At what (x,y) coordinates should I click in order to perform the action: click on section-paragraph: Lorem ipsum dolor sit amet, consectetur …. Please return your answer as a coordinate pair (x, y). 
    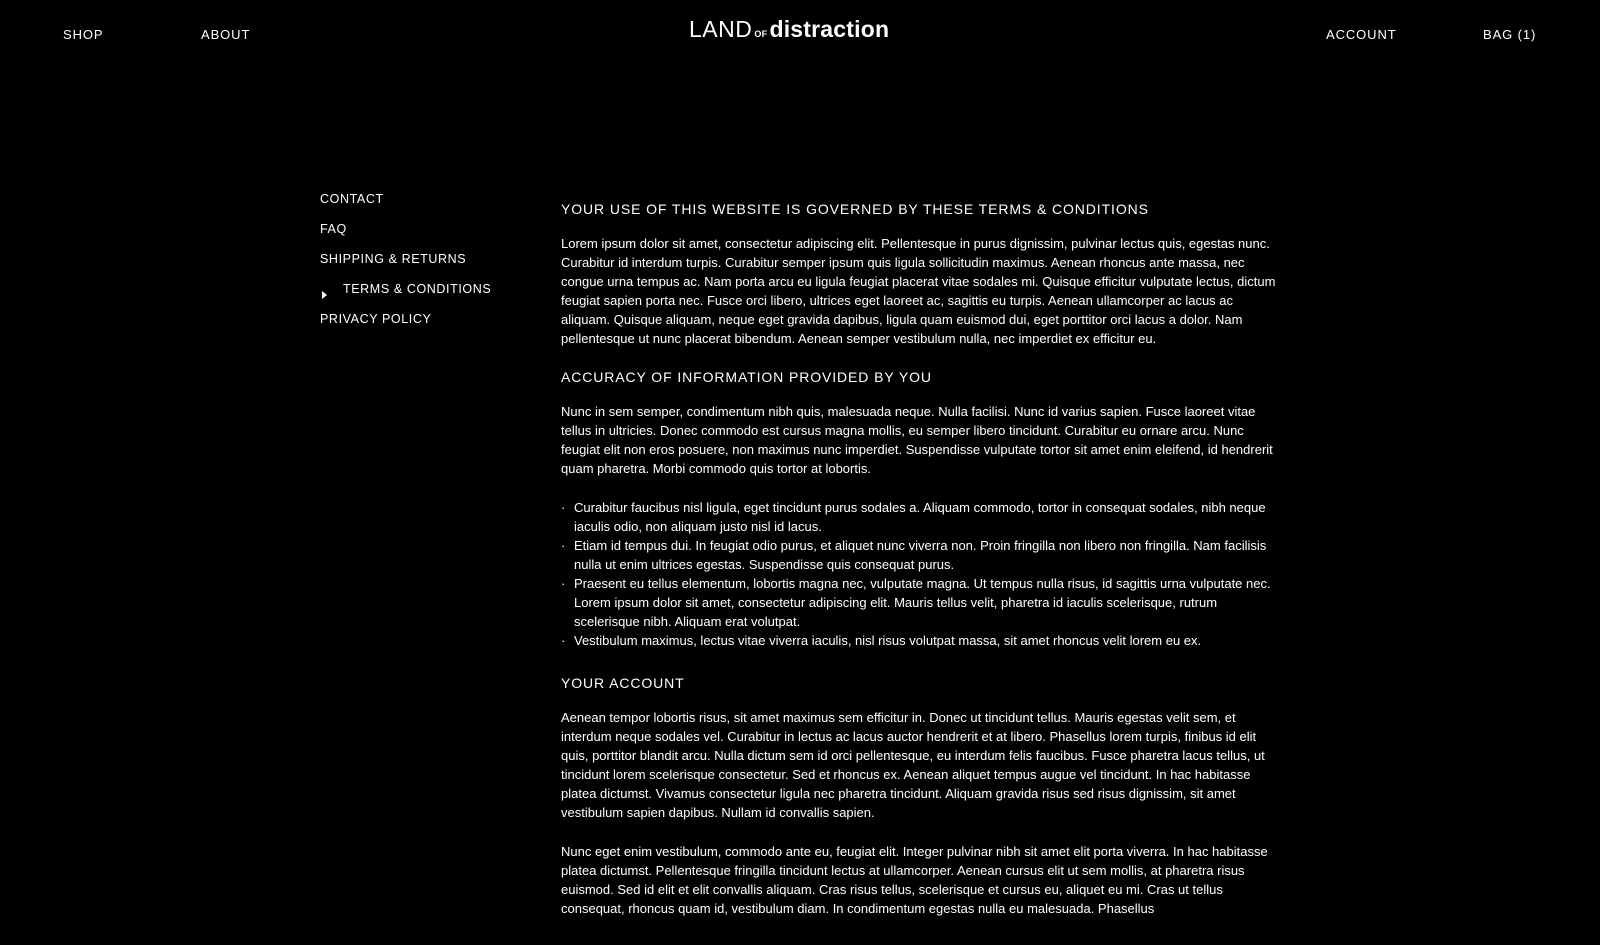
    Looking at the image, I should click on (918, 291).